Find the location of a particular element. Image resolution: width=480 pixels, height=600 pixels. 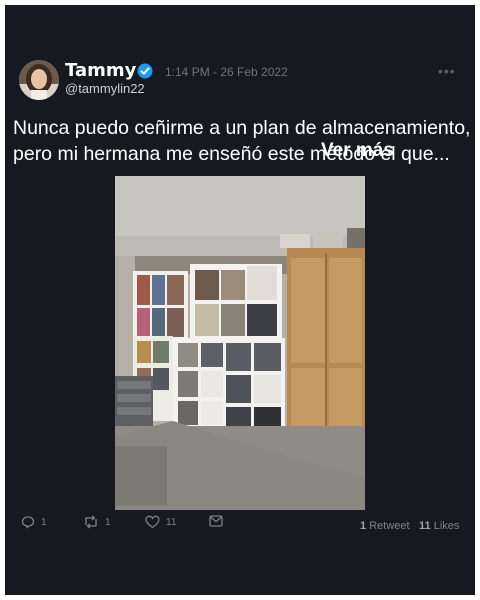

likes-number: 11 is located at coordinates (425, 526).